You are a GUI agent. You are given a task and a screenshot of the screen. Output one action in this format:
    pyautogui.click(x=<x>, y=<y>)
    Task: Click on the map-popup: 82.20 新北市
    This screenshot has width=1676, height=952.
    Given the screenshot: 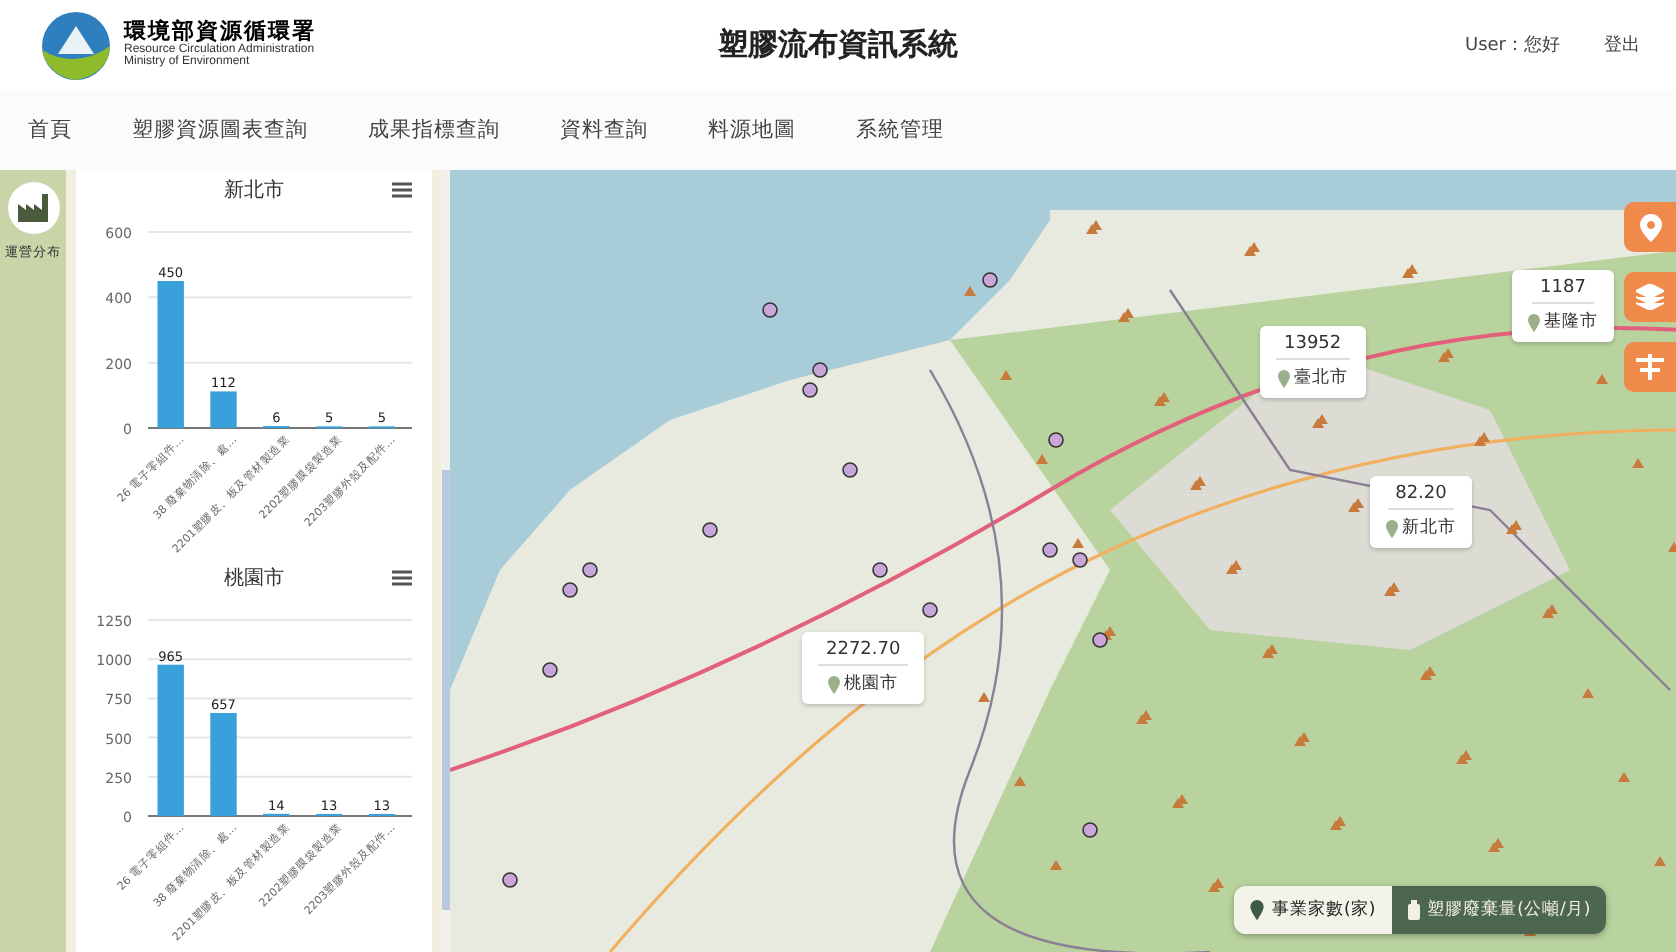 What is the action you would take?
    pyautogui.click(x=1421, y=512)
    